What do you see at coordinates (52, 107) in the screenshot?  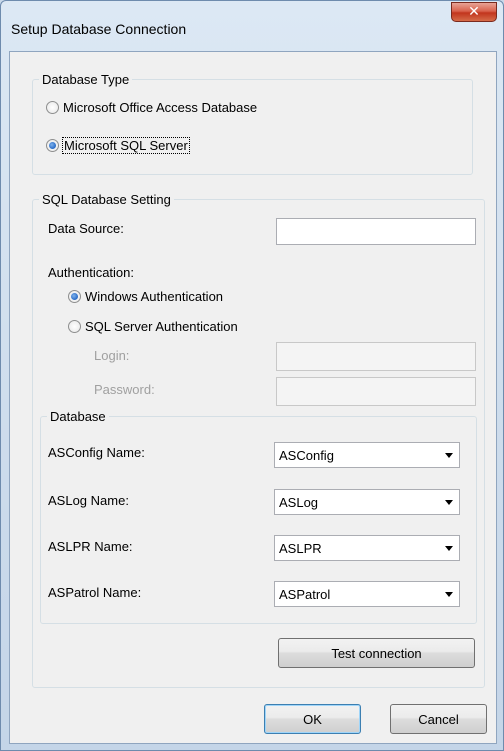 I see `radio-access-indicator` at bounding box center [52, 107].